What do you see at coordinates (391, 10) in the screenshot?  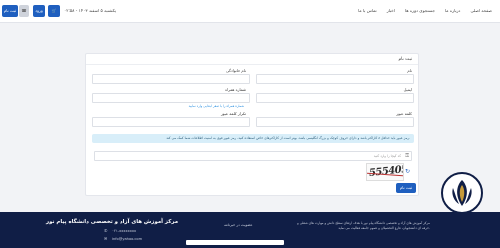 I see `nav-item-news: اخبار` at bounding box center [391, 10].